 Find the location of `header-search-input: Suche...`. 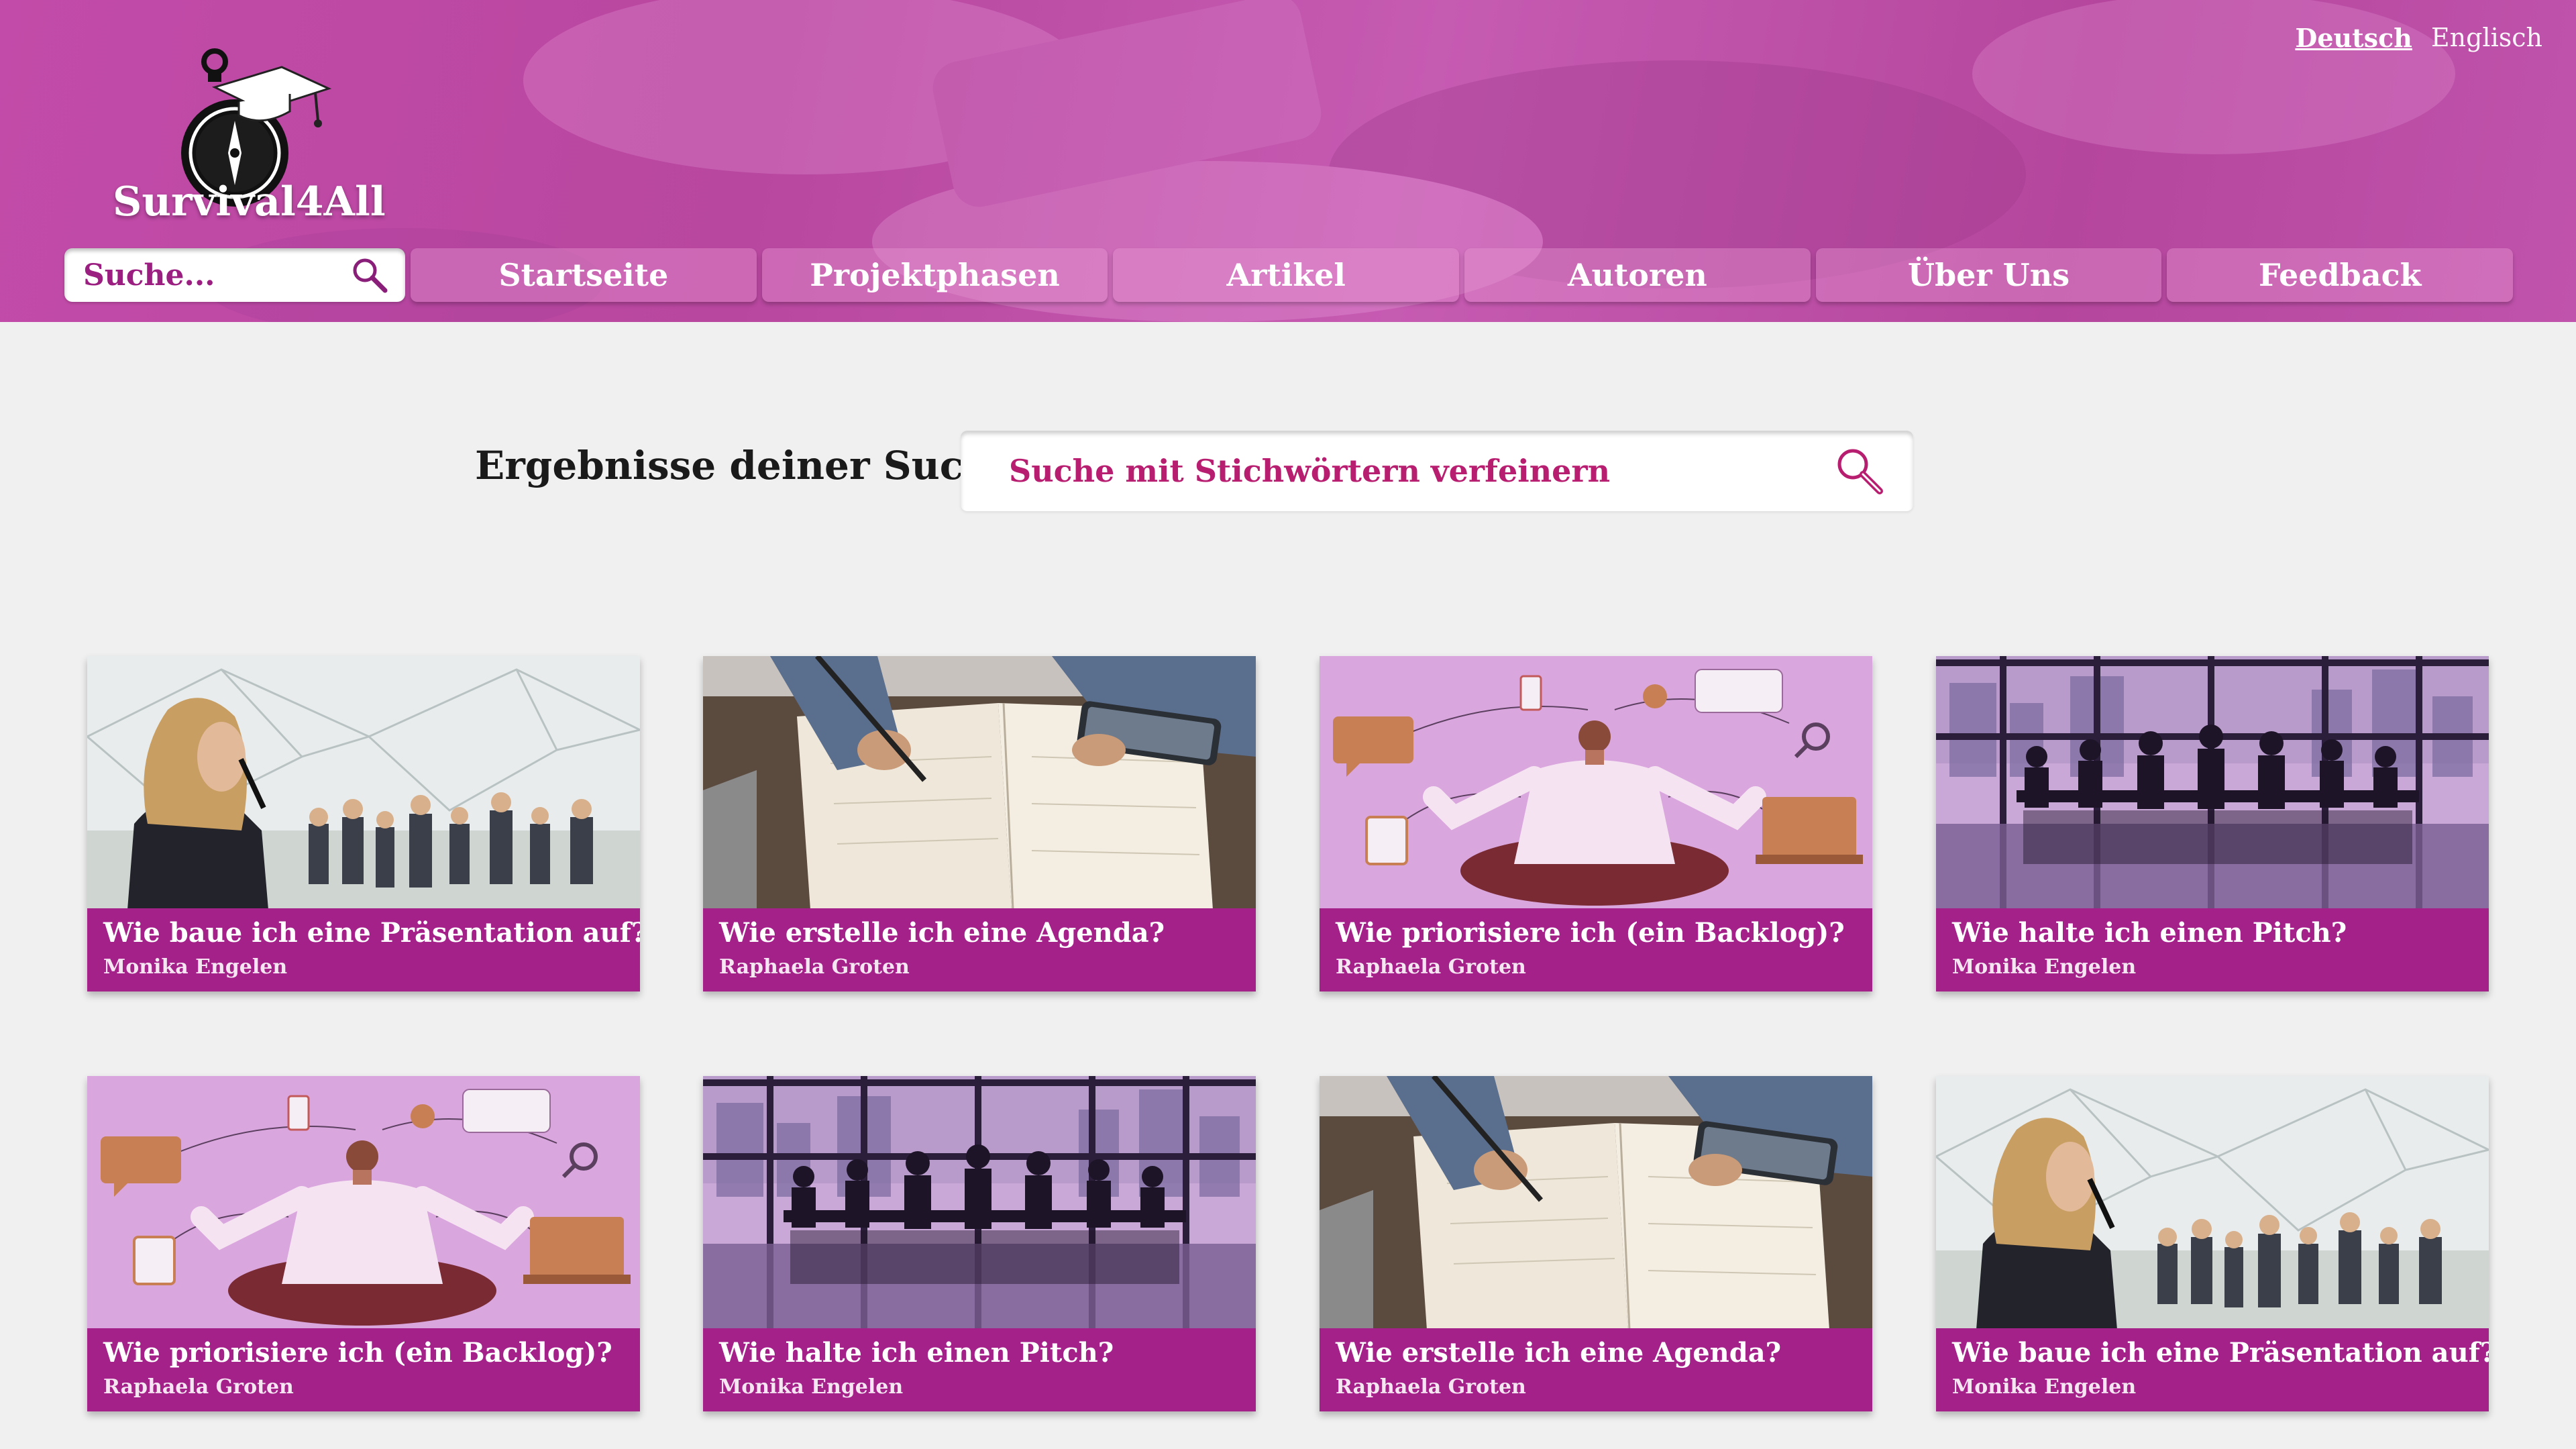

header-search-input: Suche... is located at coordinates (234, 275).